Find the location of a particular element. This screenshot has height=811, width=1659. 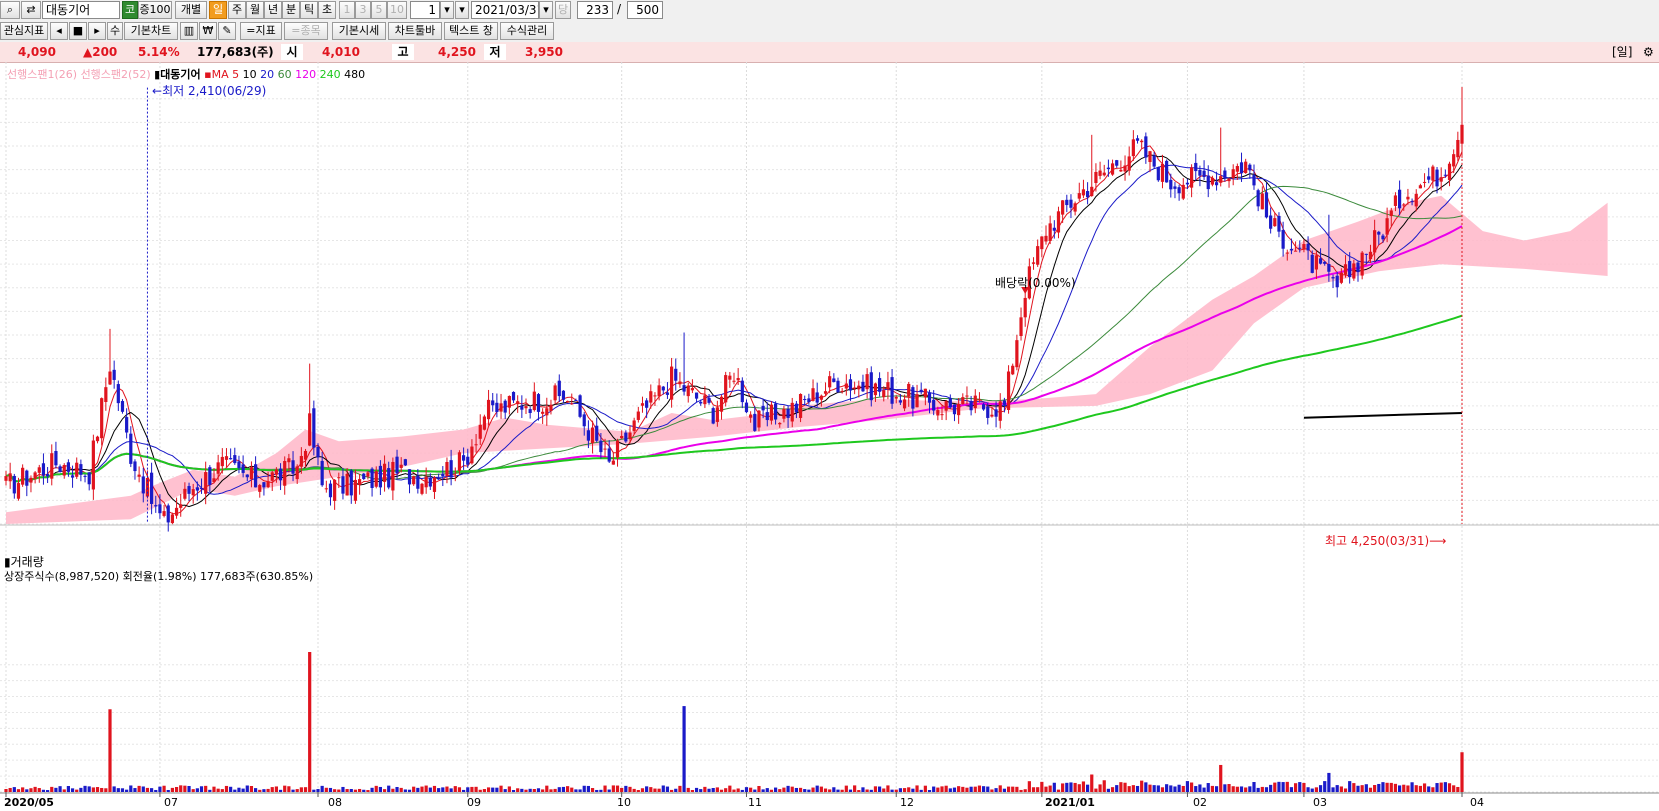

period-tab-month: 월 is located at coordinates (255, 10).